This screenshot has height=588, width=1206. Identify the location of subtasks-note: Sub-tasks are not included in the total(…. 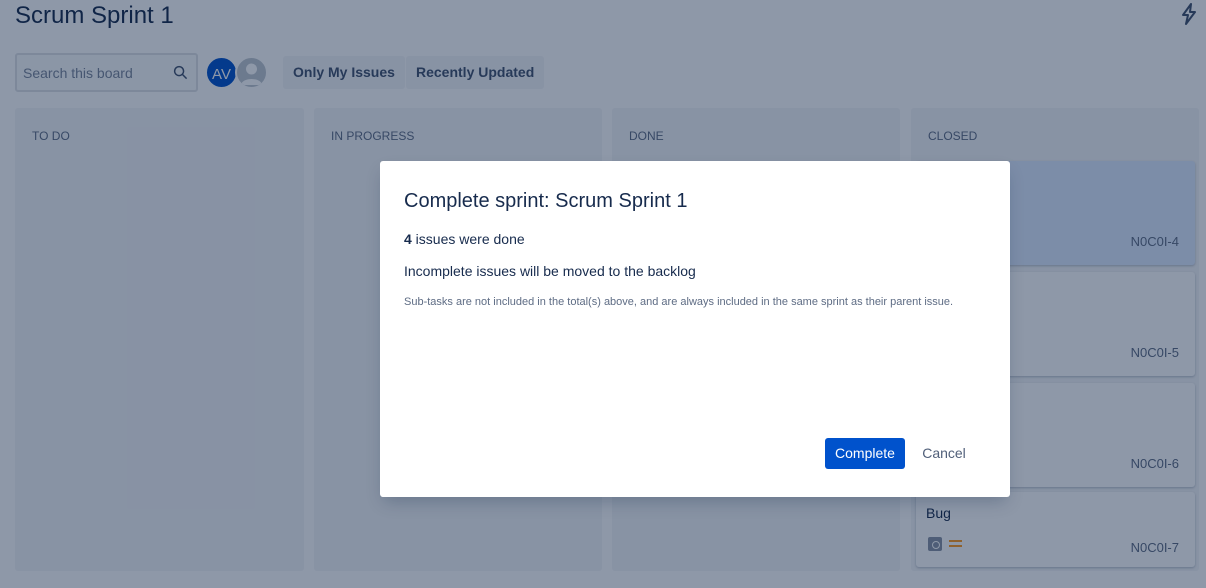
(679, 302).